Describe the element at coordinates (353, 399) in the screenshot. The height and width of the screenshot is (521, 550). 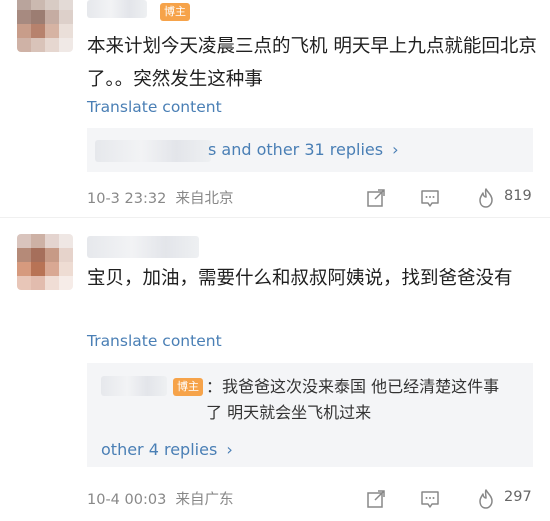
I see `reply-text: ：我爸爸这次没来泰国 他已经清楚这件事了 明天就会坐飞机过来` at that location.